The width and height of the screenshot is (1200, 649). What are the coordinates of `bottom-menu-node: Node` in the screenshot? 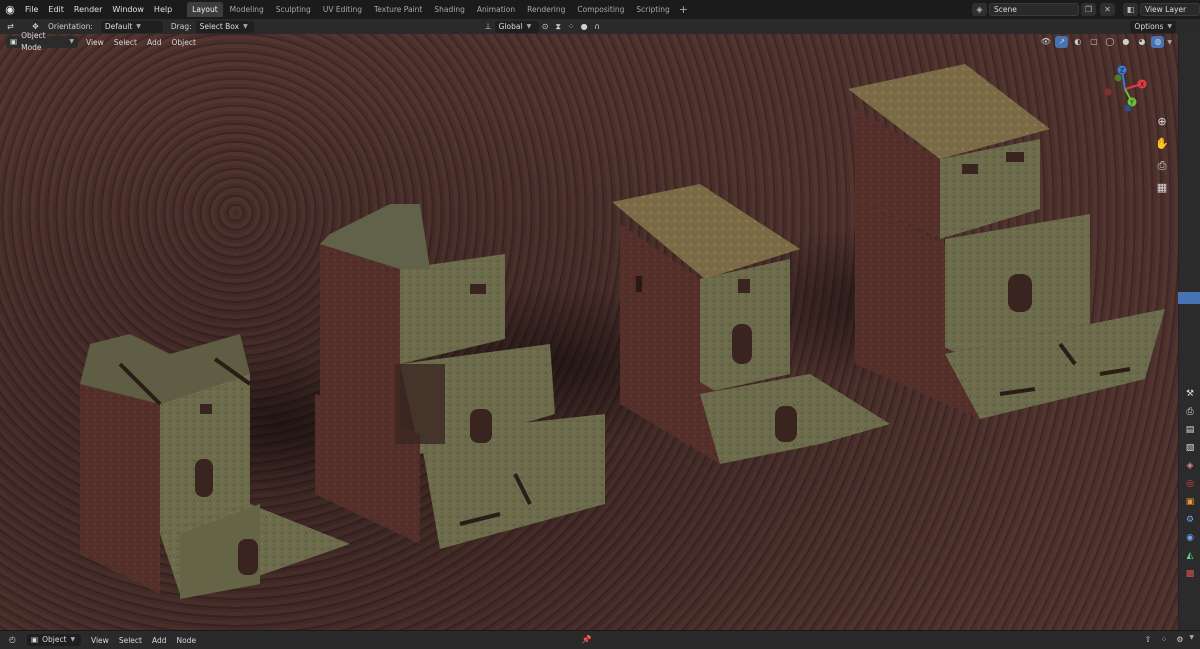 It's located at (186, 640).